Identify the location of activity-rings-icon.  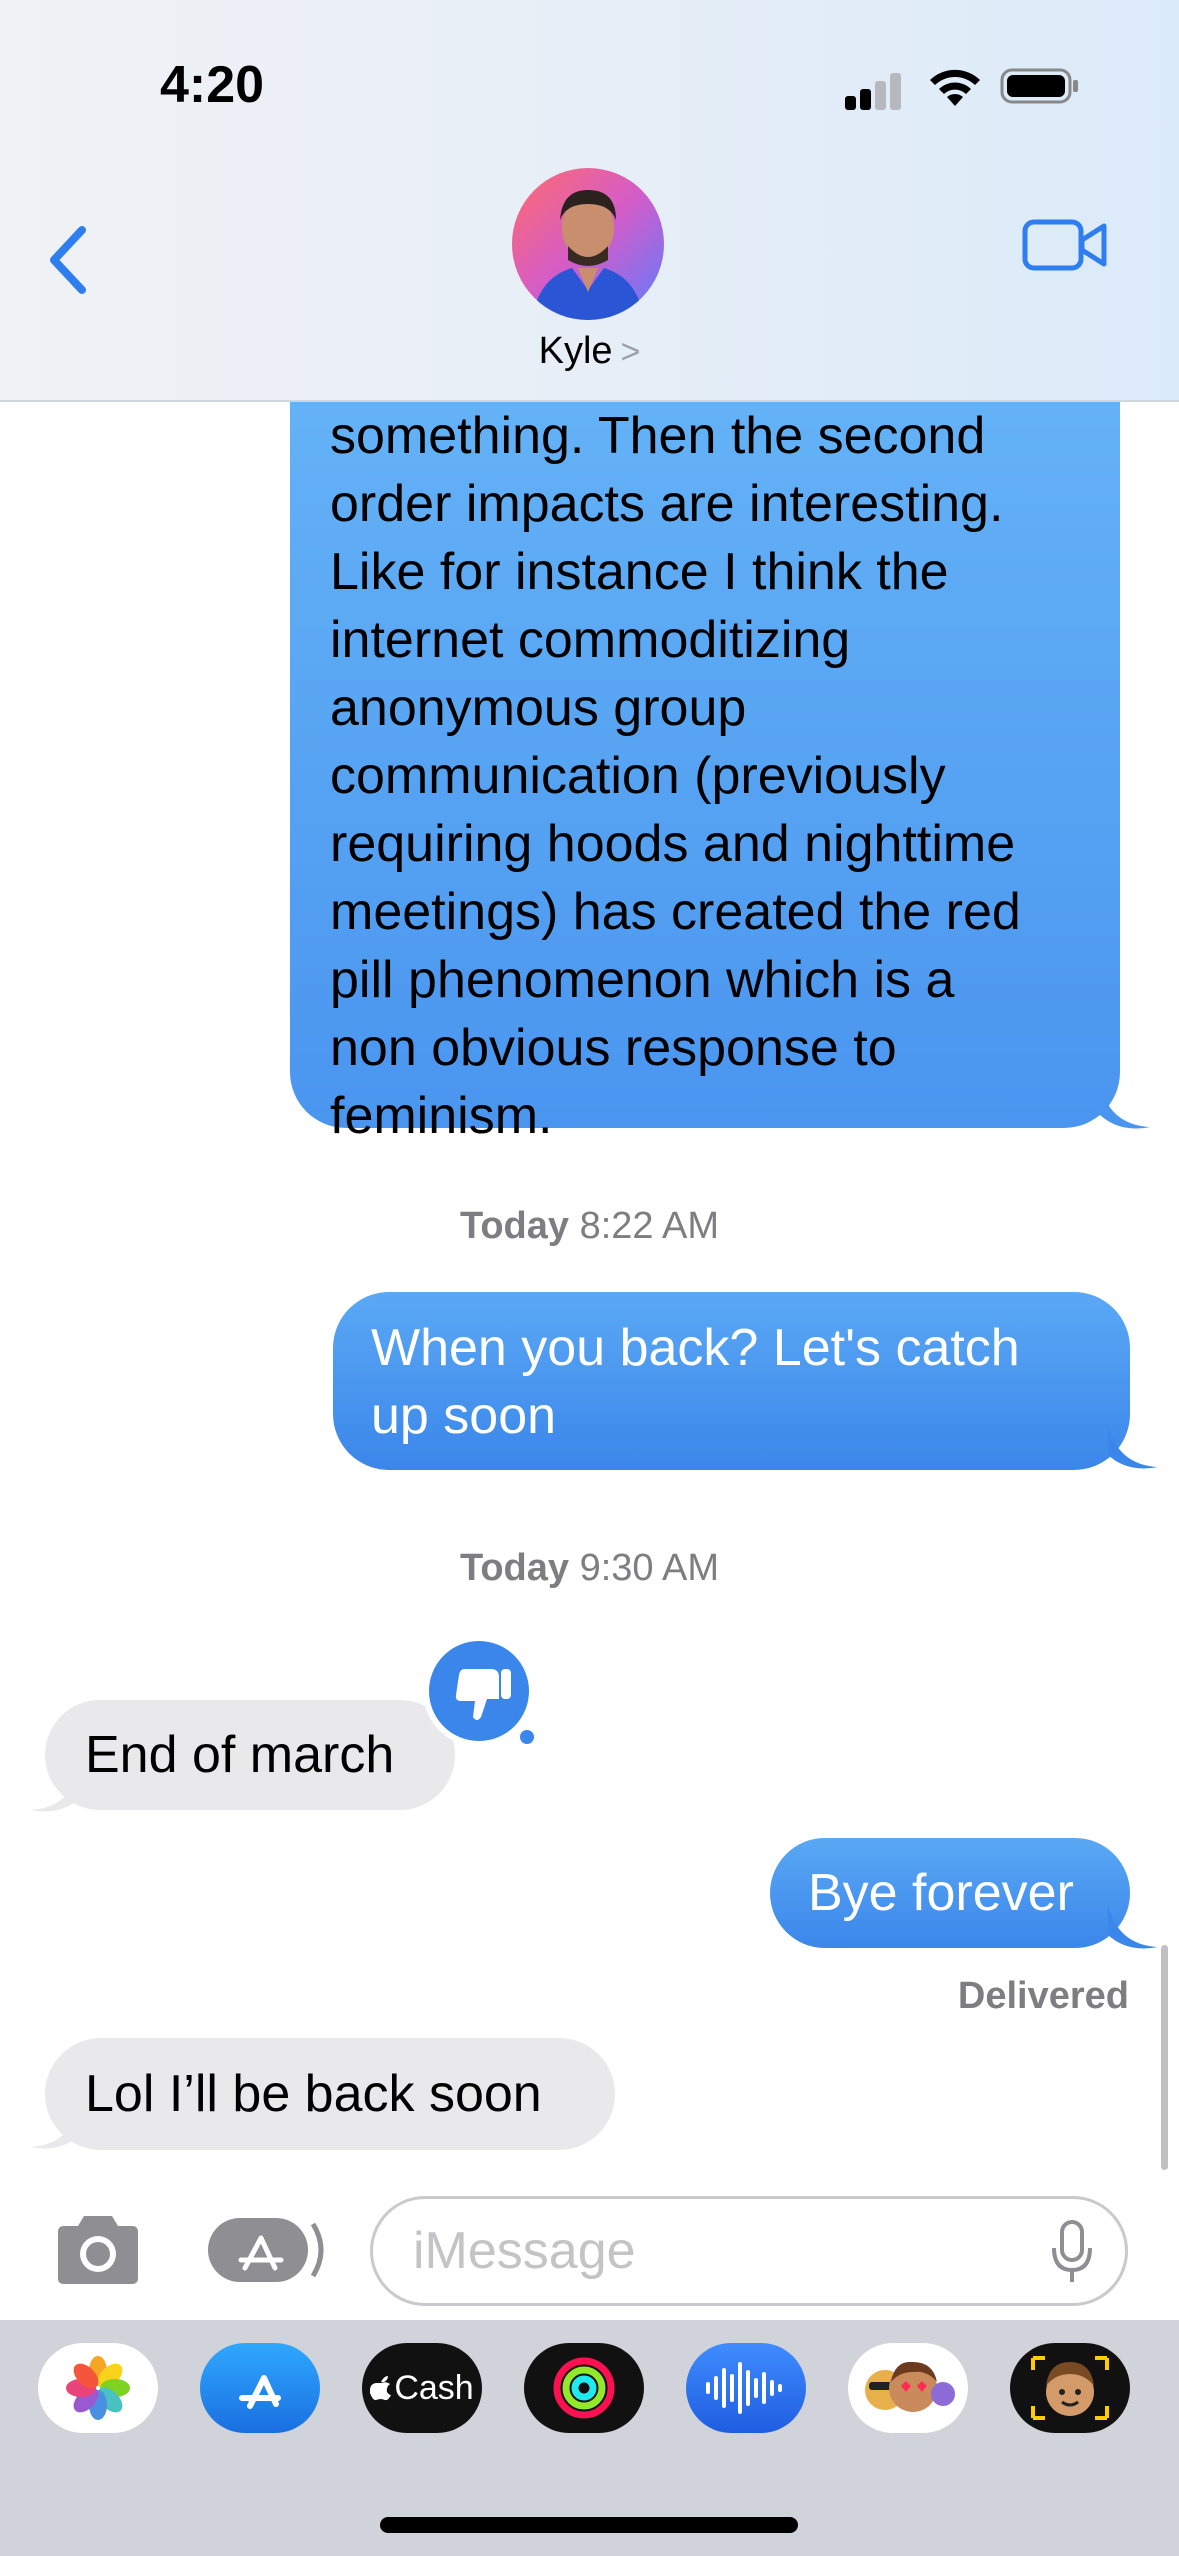
(584, 2388).